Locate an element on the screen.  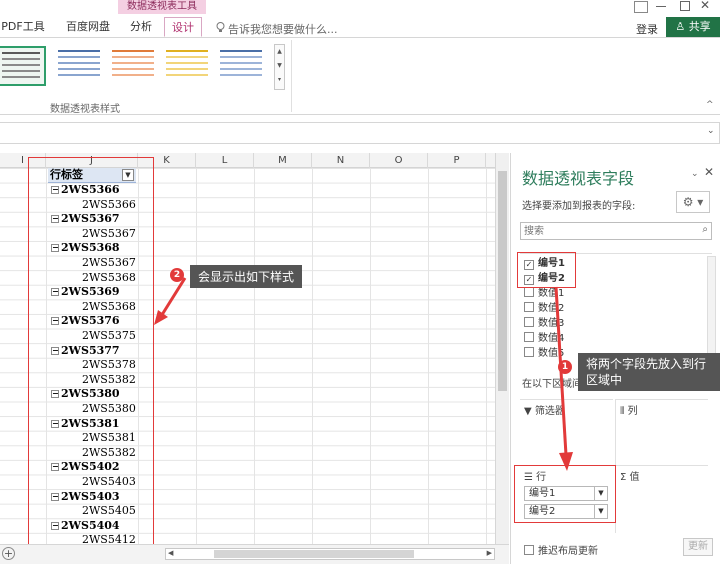
ribbon-body: ▲ ▼ ▾ 数据透视表样式 ^ is located at coordinates (360, 76).